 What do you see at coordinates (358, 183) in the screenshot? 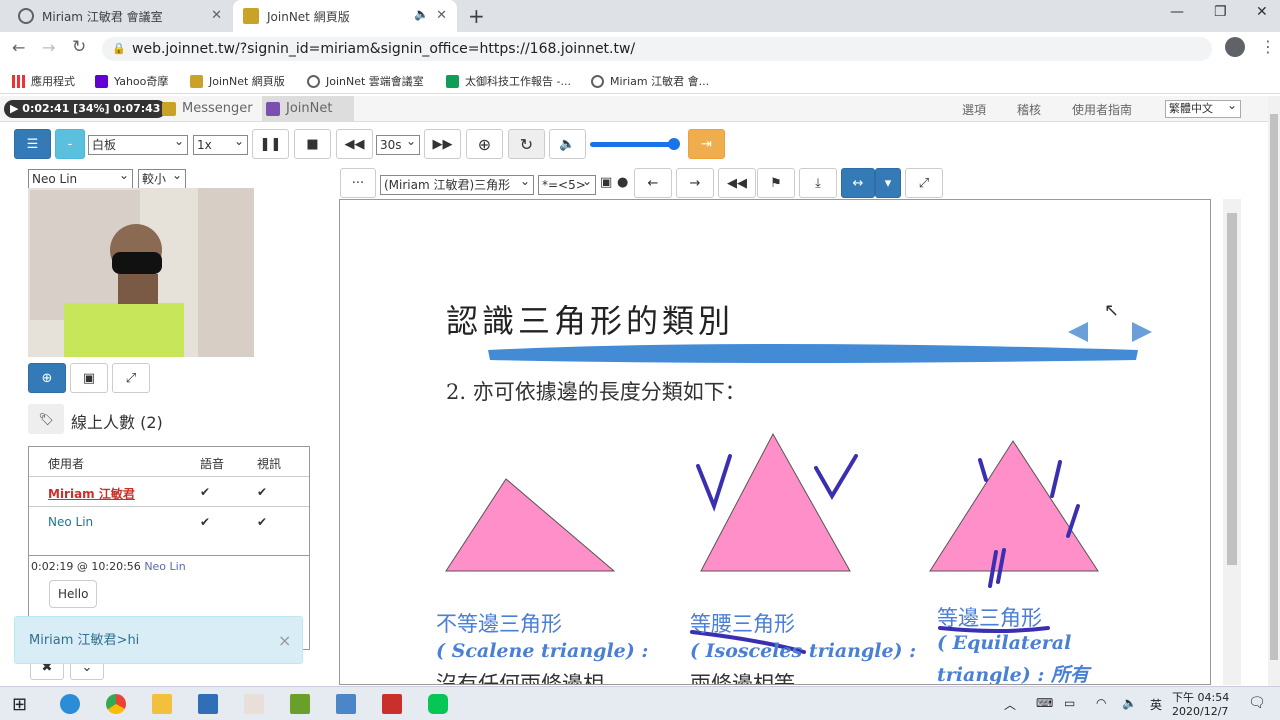
I see `more-button: ···` at bounding box center [358, 183].